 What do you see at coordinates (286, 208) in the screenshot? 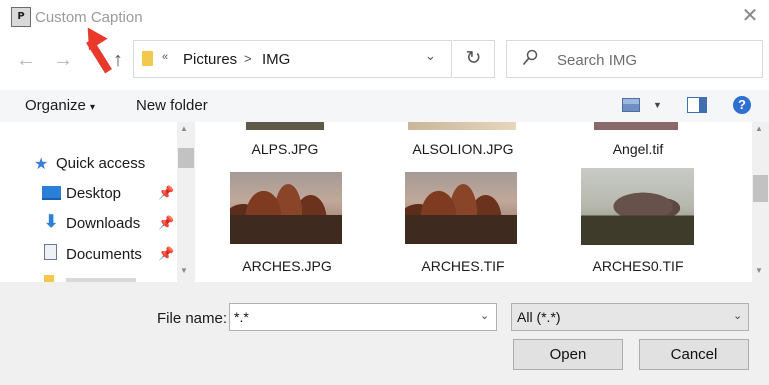
I see `thumbnail-arches-jpg` at bounding box center [286, 208].